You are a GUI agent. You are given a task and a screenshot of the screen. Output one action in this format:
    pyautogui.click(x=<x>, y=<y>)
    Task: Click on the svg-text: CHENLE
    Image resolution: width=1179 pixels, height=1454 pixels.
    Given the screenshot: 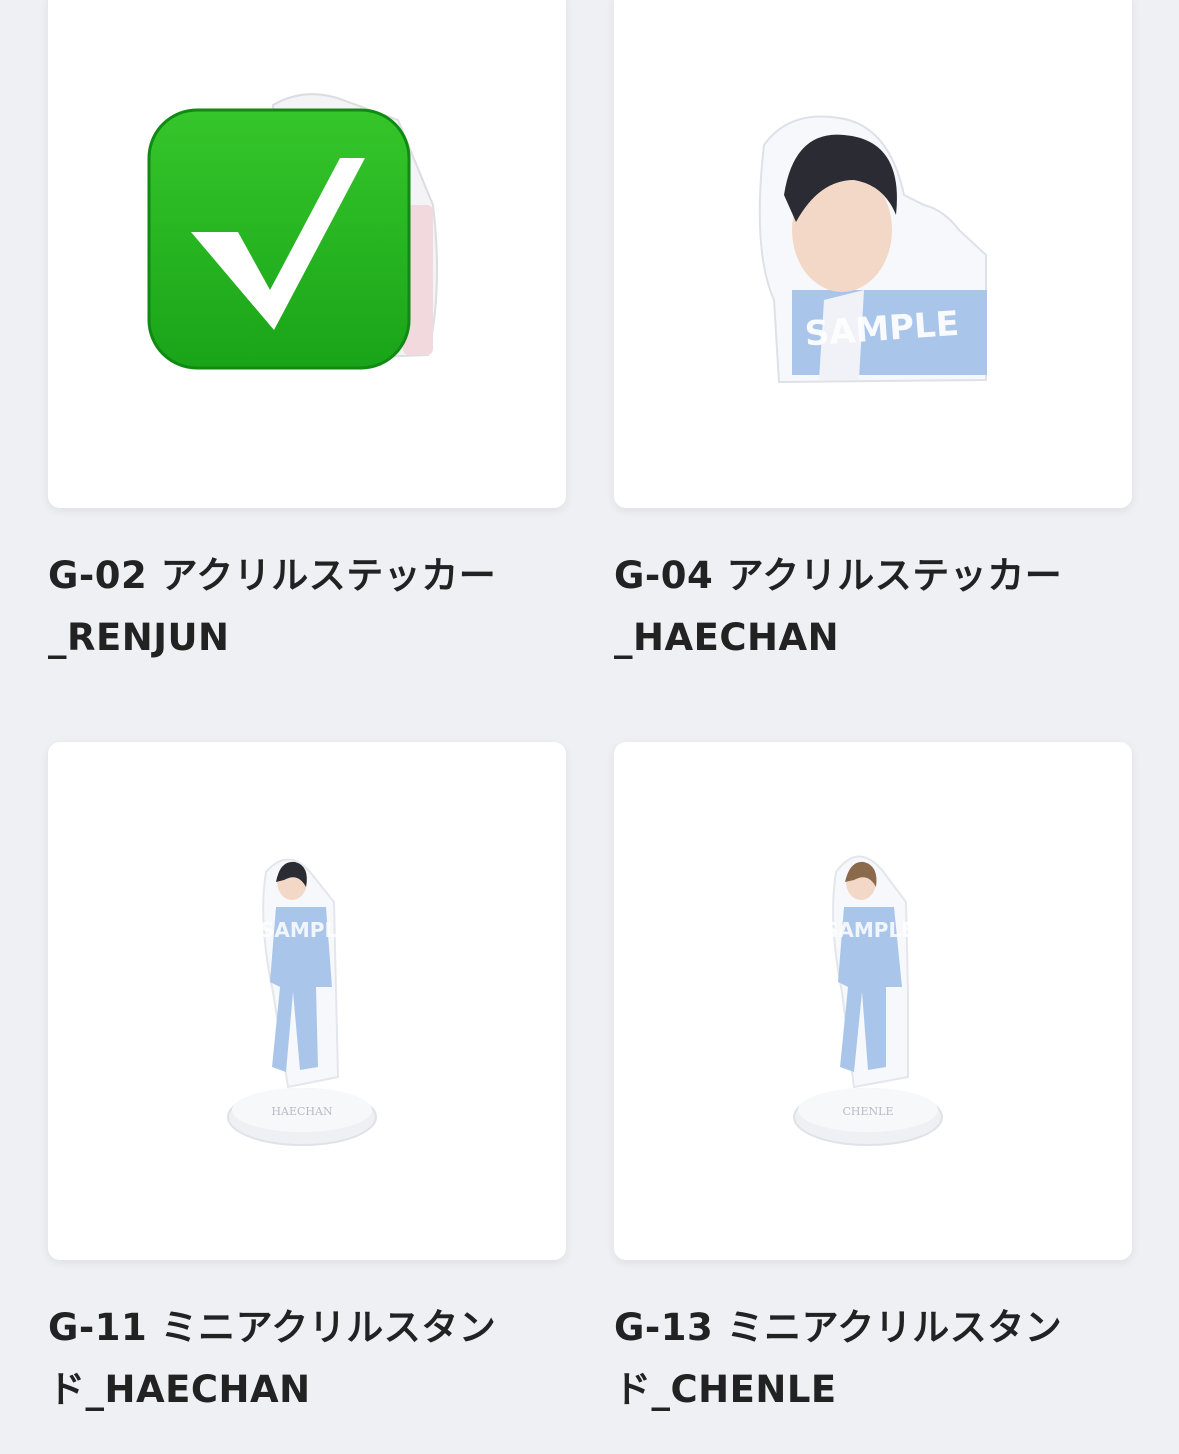 What is the action you would take?
    pyautogui.click(x=868, y=1111)
    